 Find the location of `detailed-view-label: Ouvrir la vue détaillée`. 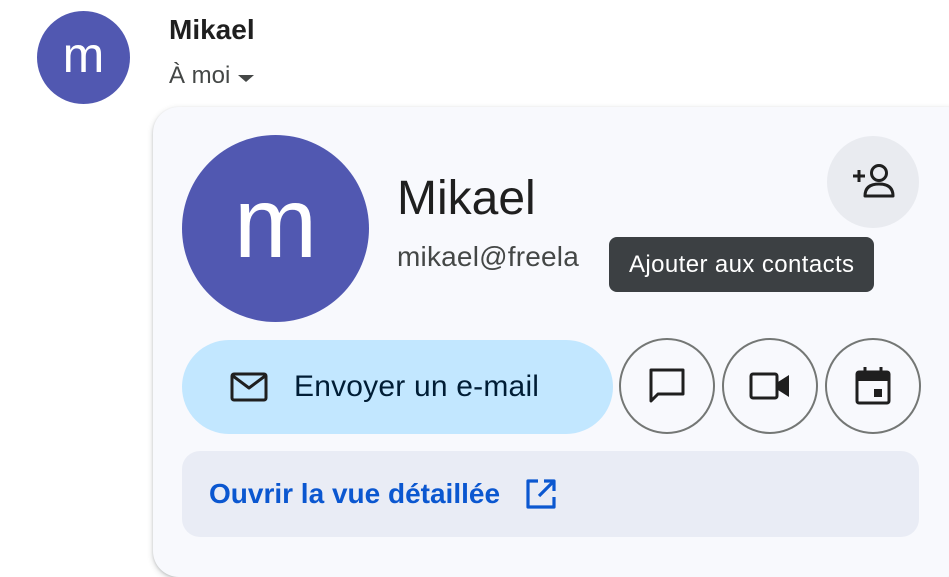

detailed-view-label: Ouvrir la vue détaillée is located at coordinates (355, 493).